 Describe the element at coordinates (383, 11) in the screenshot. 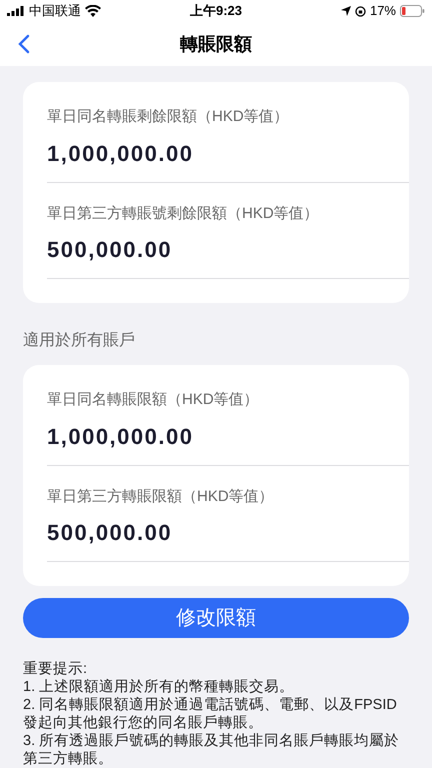

I see `battery-percent: 17%` at that location.